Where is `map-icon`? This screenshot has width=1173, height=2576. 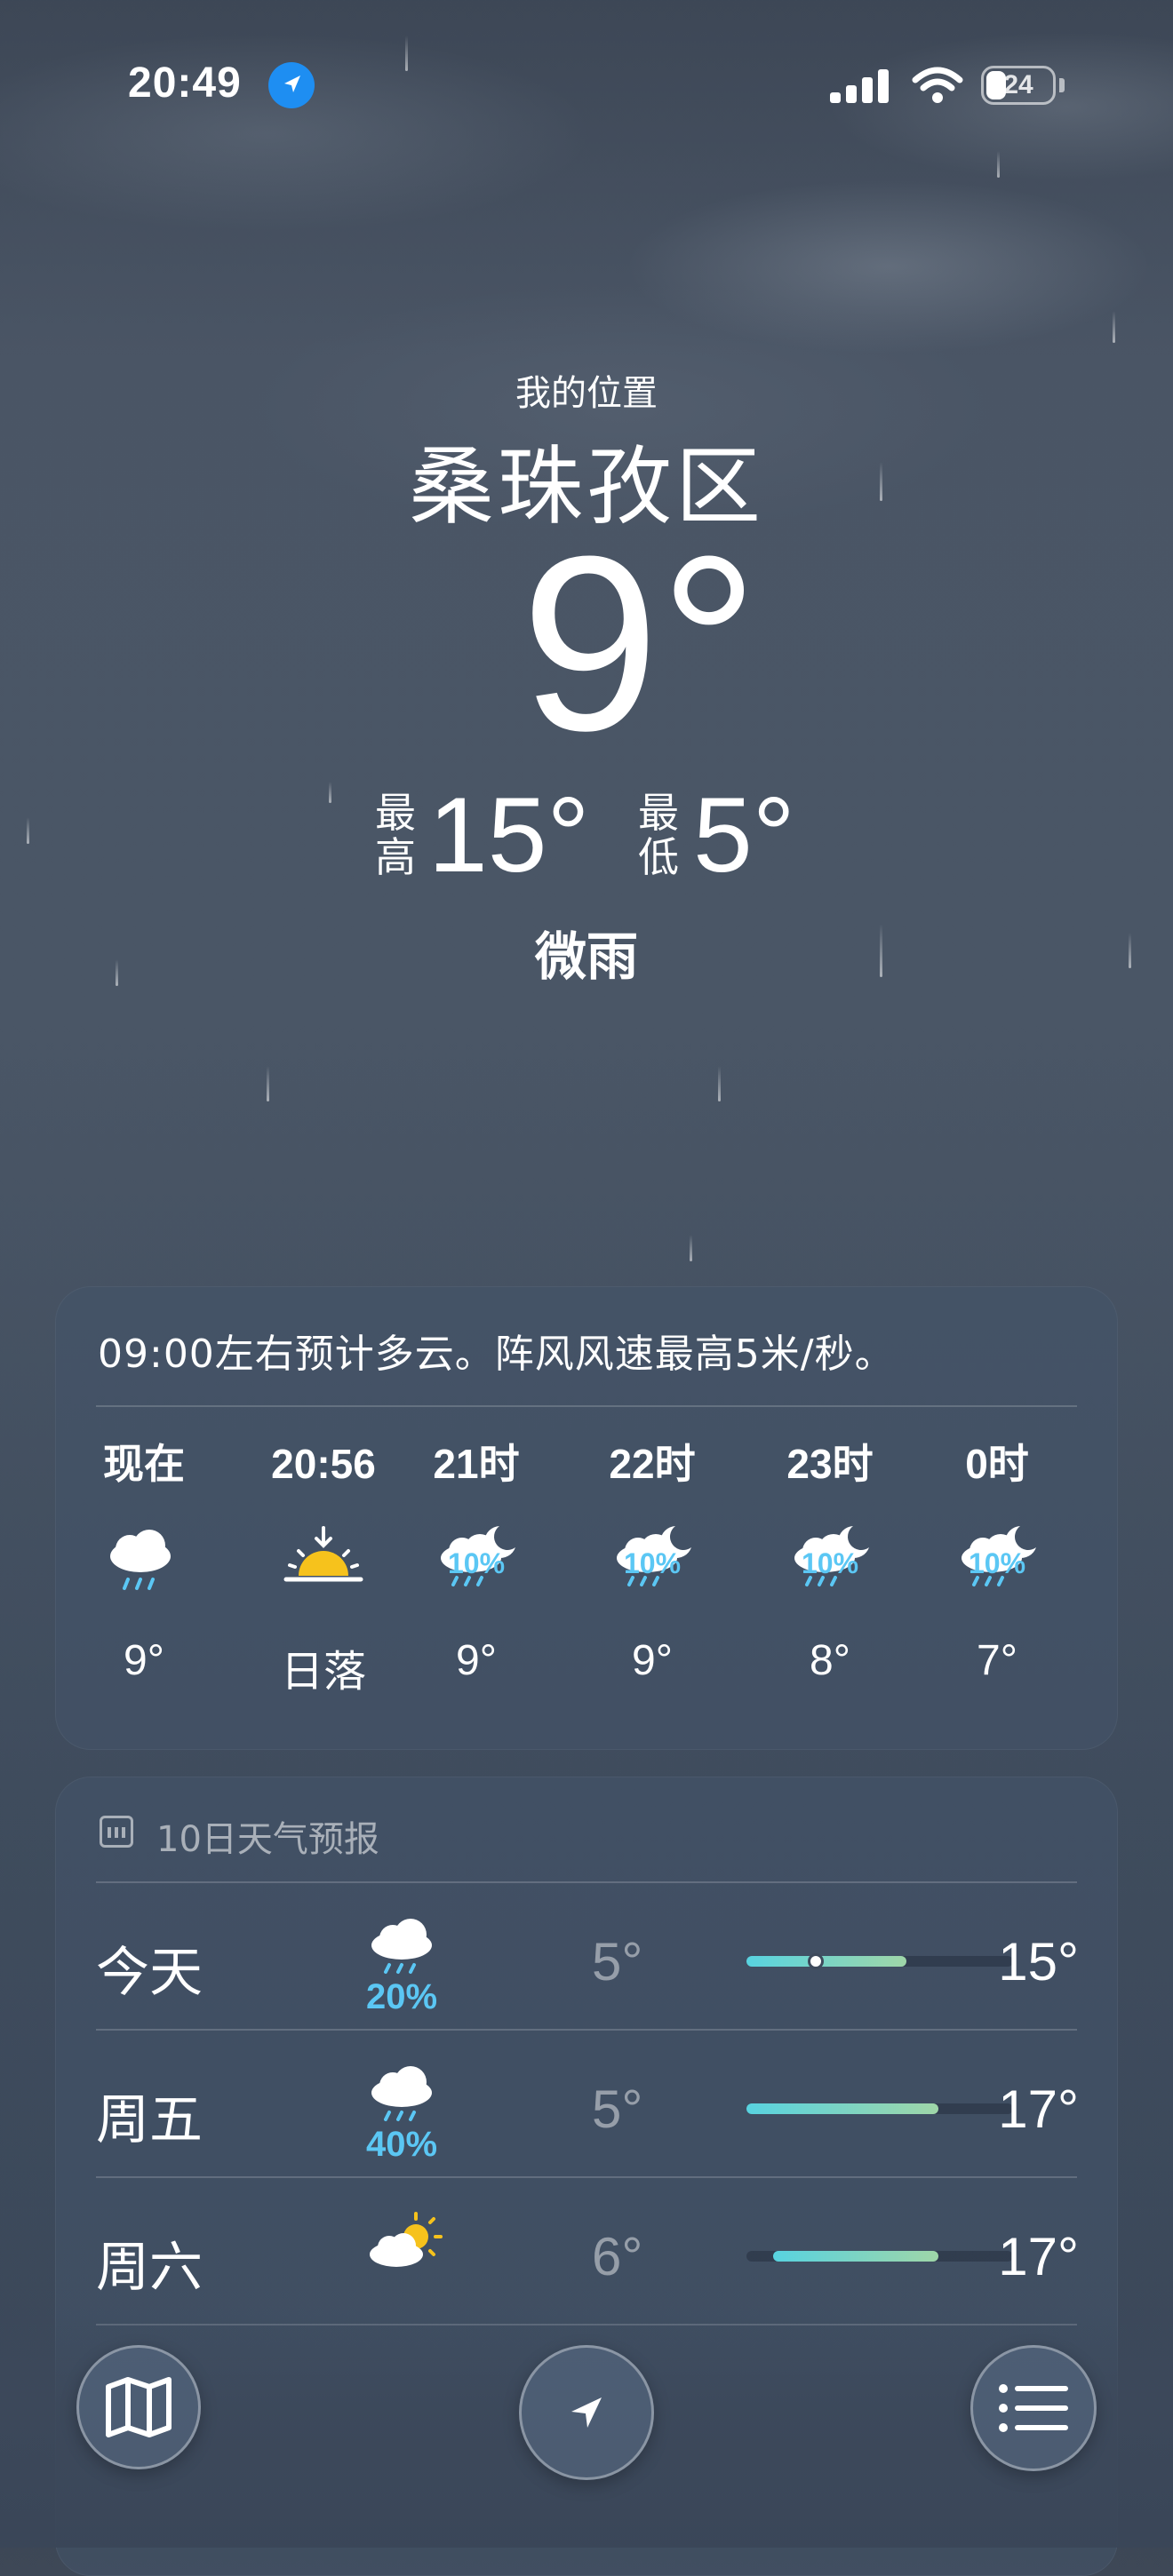
map-icon is located at coordinates (139, 2407).